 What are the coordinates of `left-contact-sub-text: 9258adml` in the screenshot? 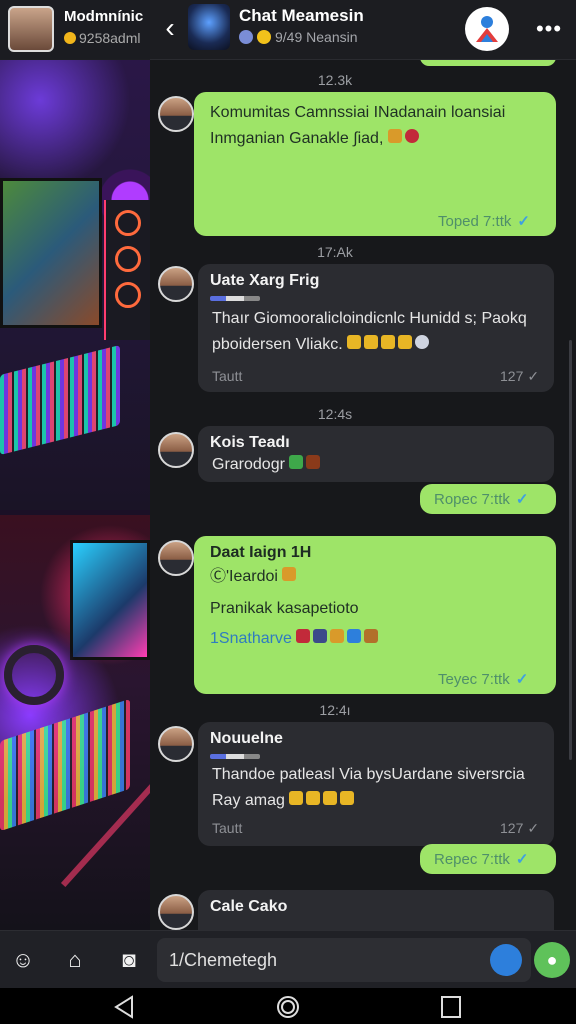 It's located at (110, 38).